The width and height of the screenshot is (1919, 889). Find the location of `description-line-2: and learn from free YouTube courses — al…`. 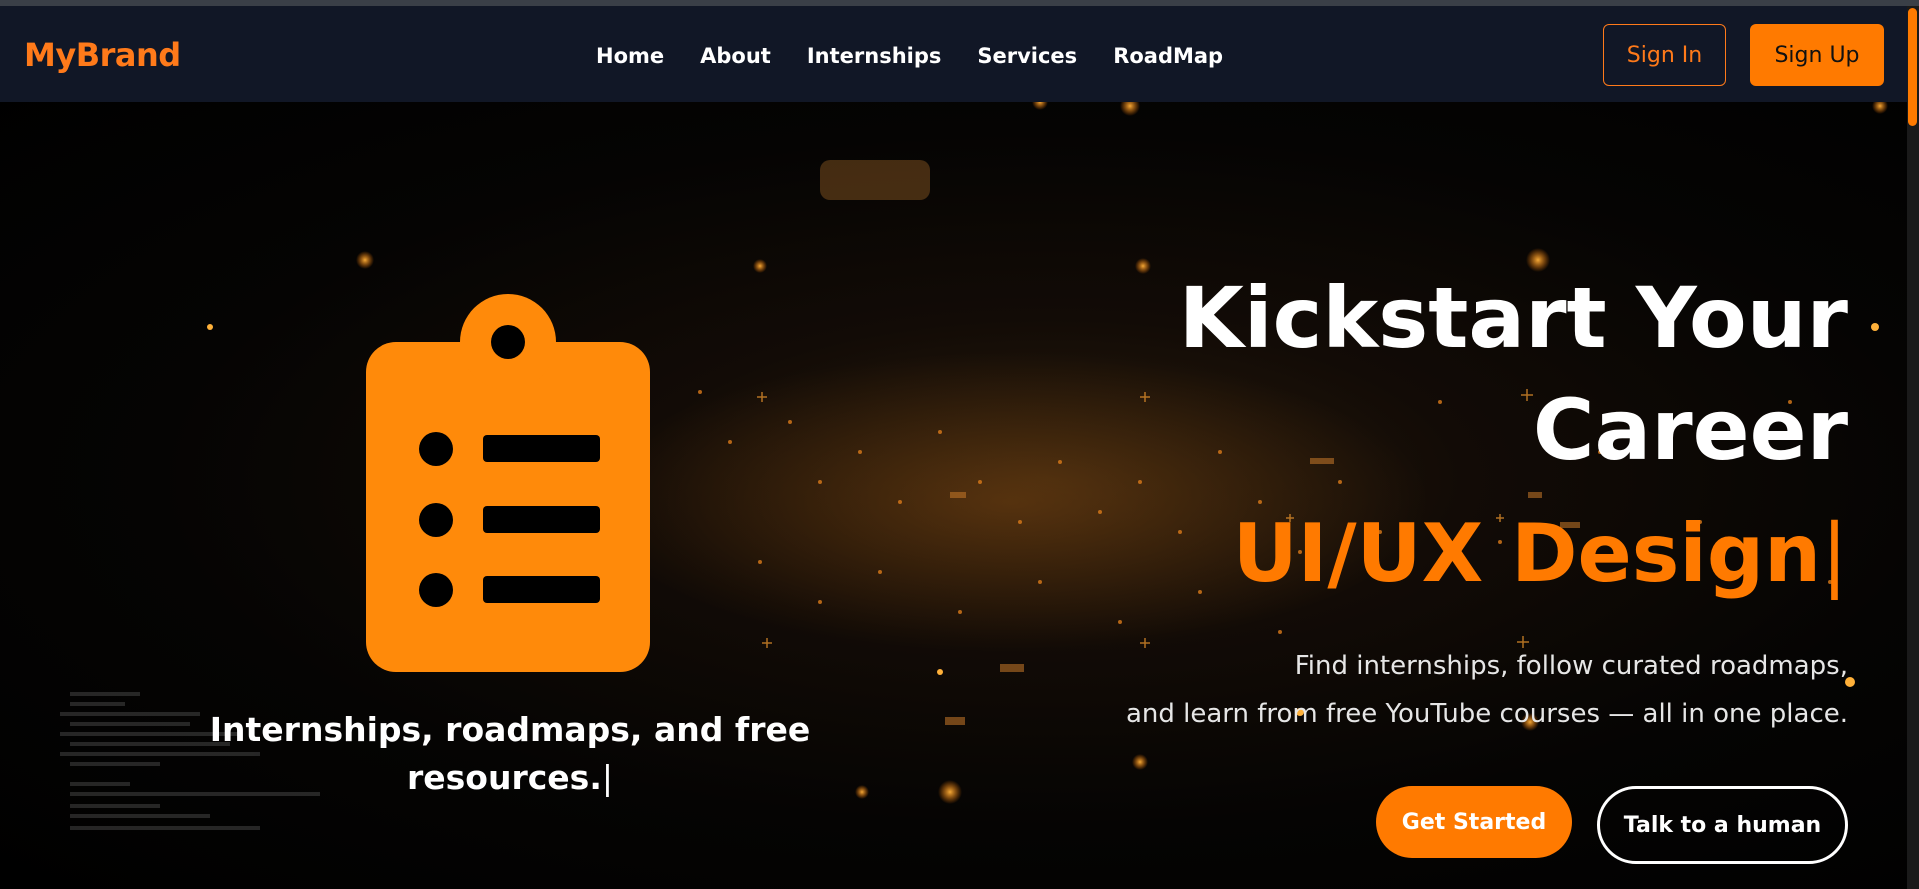

description-line-2: and learn from free YouTube courses — al… is located at coordinates (1486, 714).